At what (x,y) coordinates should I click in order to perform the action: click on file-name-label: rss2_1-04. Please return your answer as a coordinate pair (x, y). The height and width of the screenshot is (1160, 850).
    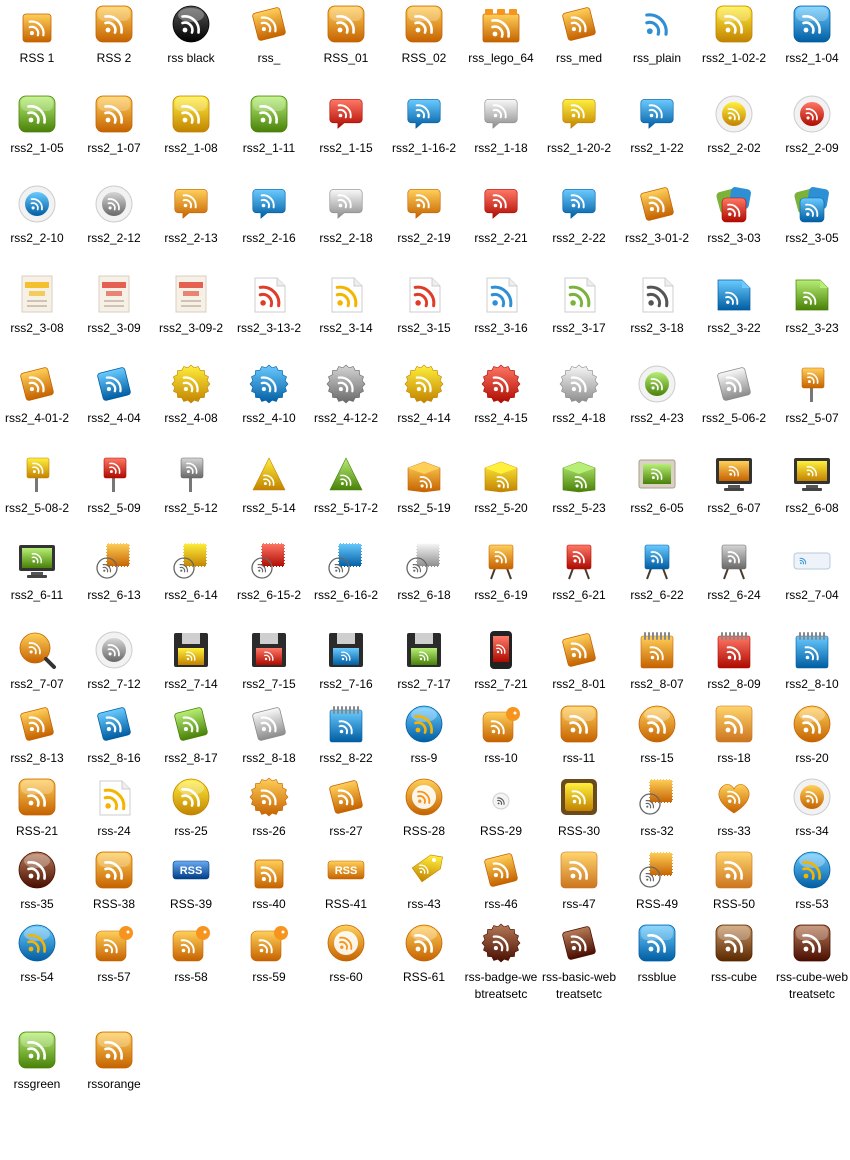
    Looking at the image, I should click on (812, 58).